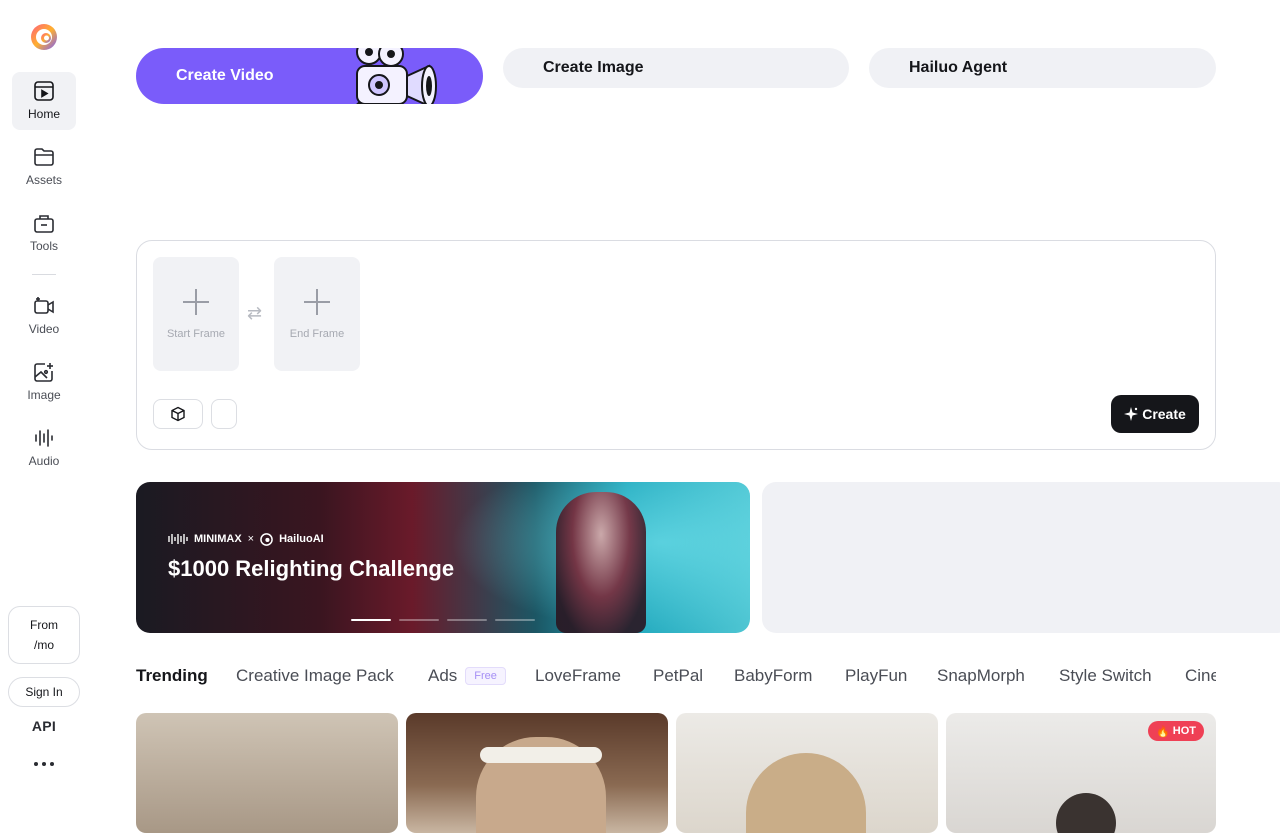 The width and height of the screenshot is (1280, 833). Describe the element at coordinates (43, 246) in the screenshot. I see `sidebar-item-label: Tools` at that location.